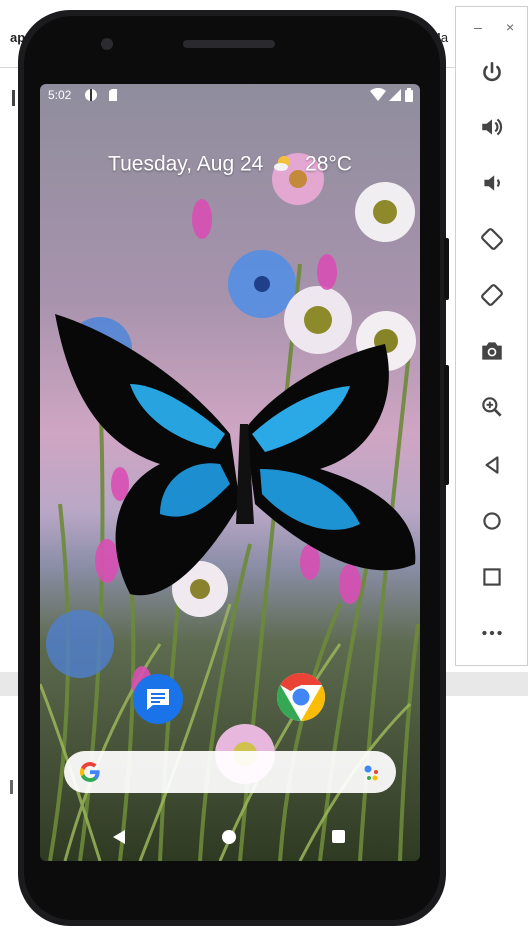 Image resolution: width=528 pixels, height=929 pixels. Describe the element at coordinates (282, 164) in the screenshot. I see `partly-cloudy-icon` at that location.